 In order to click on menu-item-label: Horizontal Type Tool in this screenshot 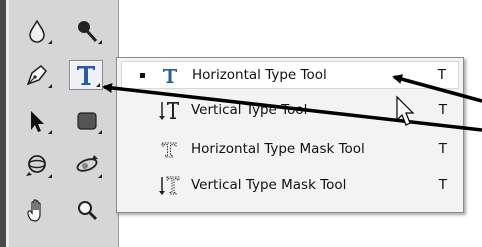, I will do `click(259, 75)`.